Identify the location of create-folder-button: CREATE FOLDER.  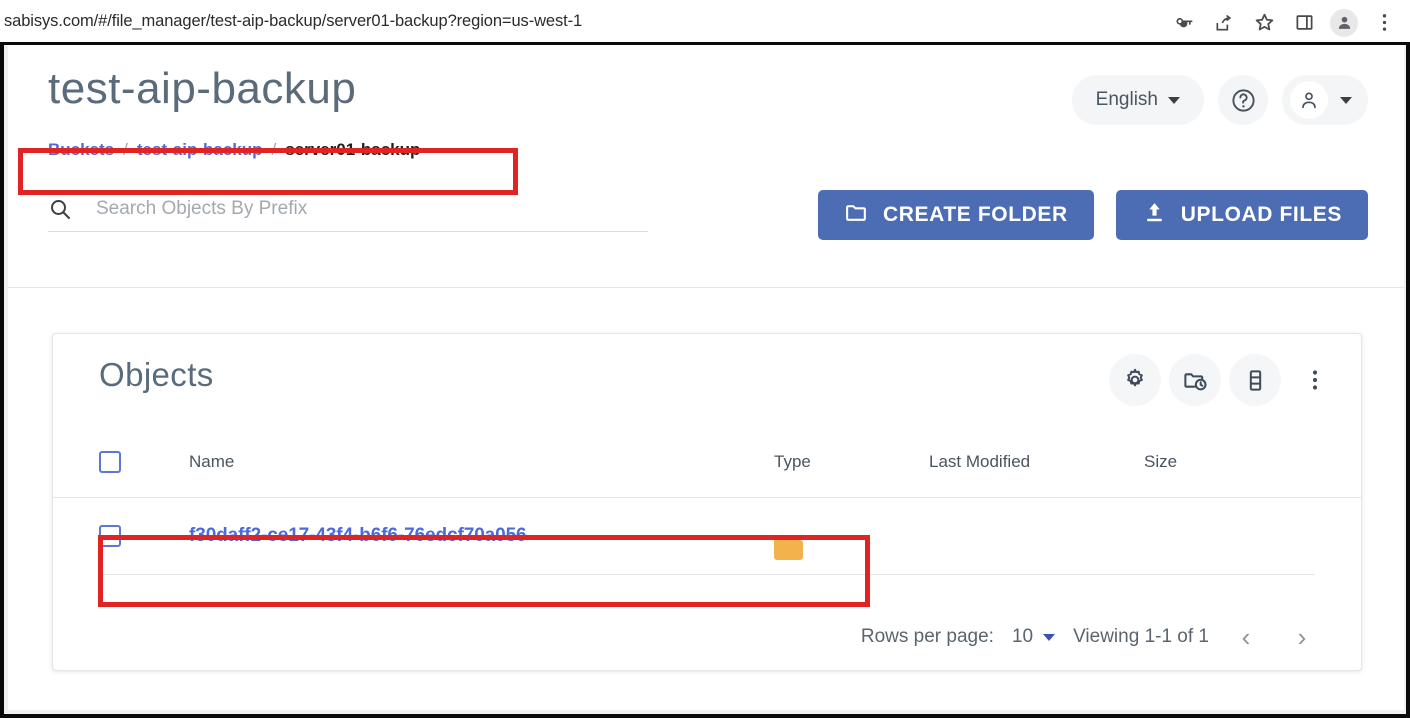
(956, 215).